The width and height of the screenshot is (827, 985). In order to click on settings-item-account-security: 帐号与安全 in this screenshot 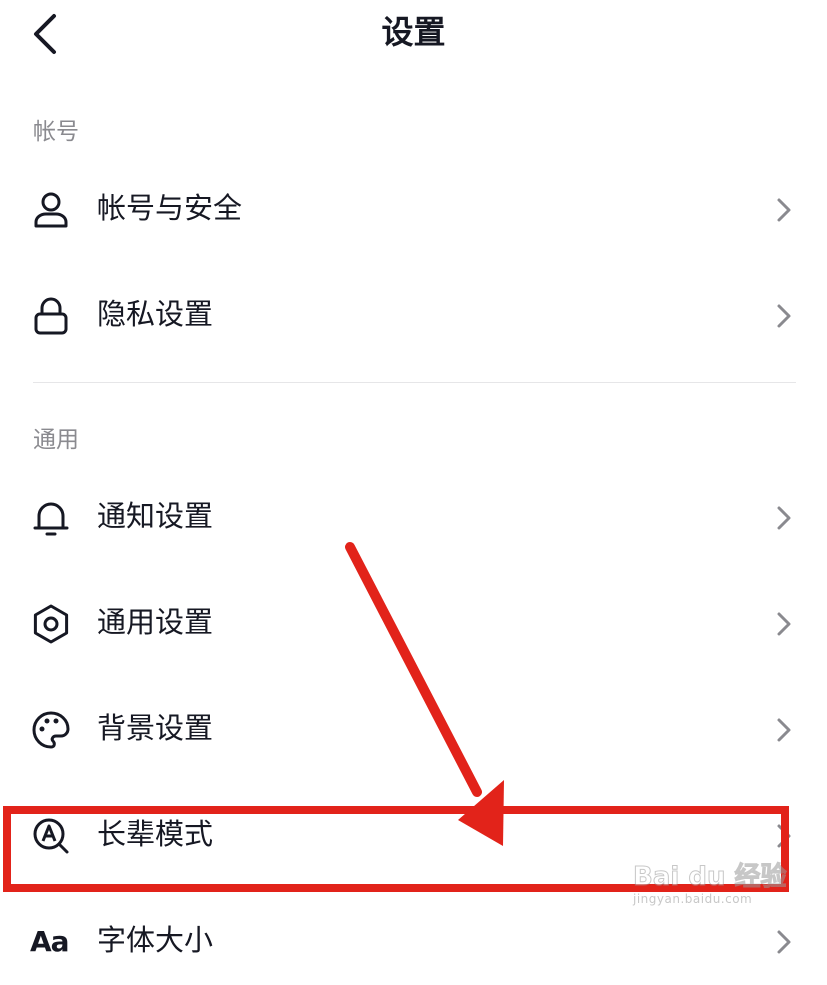, I will do `click(413, 208)`.